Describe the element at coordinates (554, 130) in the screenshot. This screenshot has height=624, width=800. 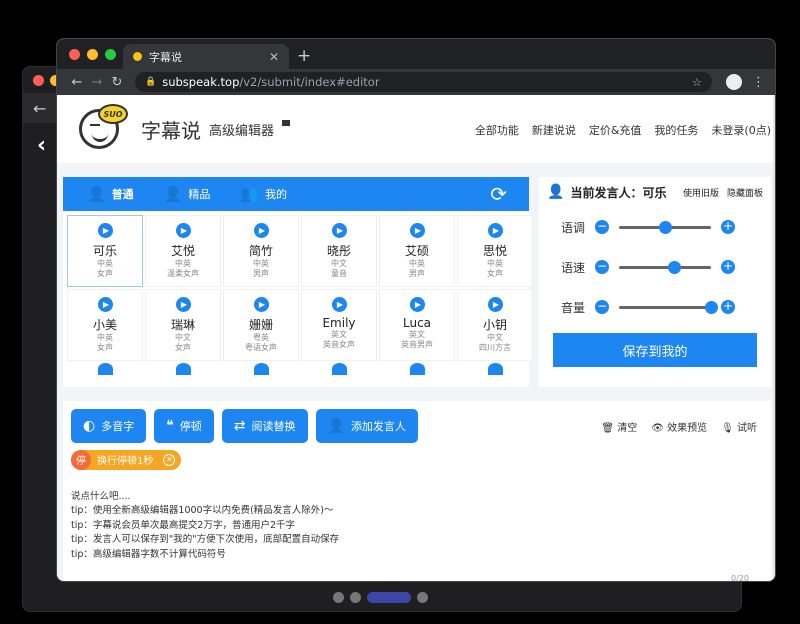
I see `menu-new-talk: 新建说说` at that location.